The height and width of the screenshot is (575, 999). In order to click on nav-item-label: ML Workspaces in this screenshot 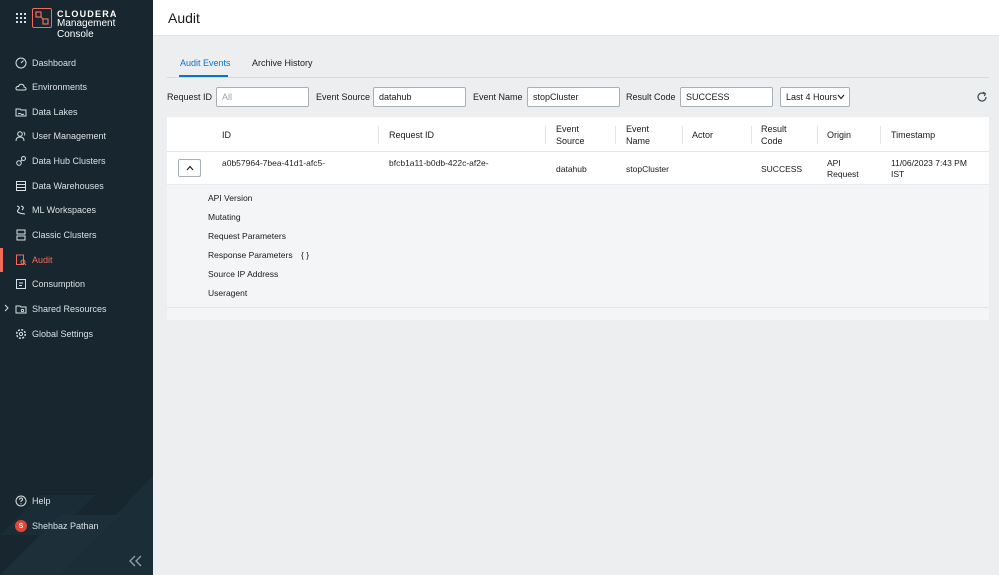, I will do `click(64, 210)`.